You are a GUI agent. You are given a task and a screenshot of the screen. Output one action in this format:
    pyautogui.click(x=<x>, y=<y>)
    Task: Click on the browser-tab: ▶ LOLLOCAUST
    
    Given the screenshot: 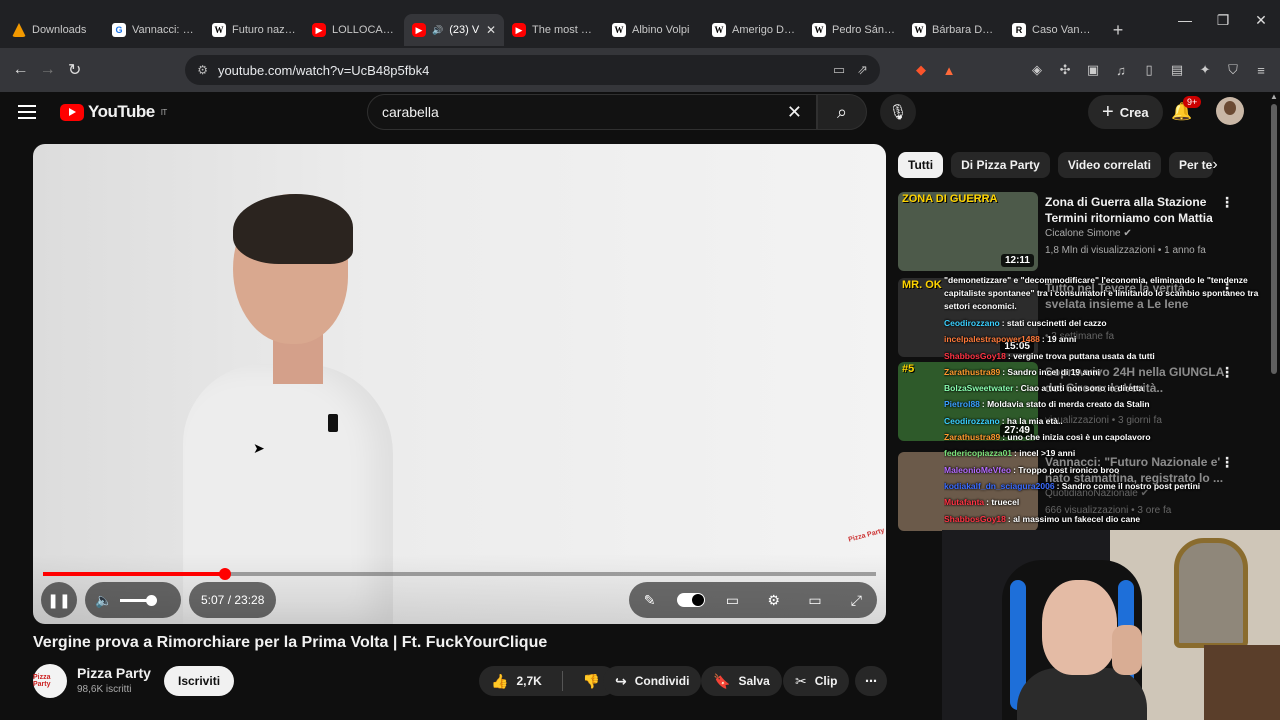 What is the action you would take?
    pyautogui.click(x=354, y=30)
    